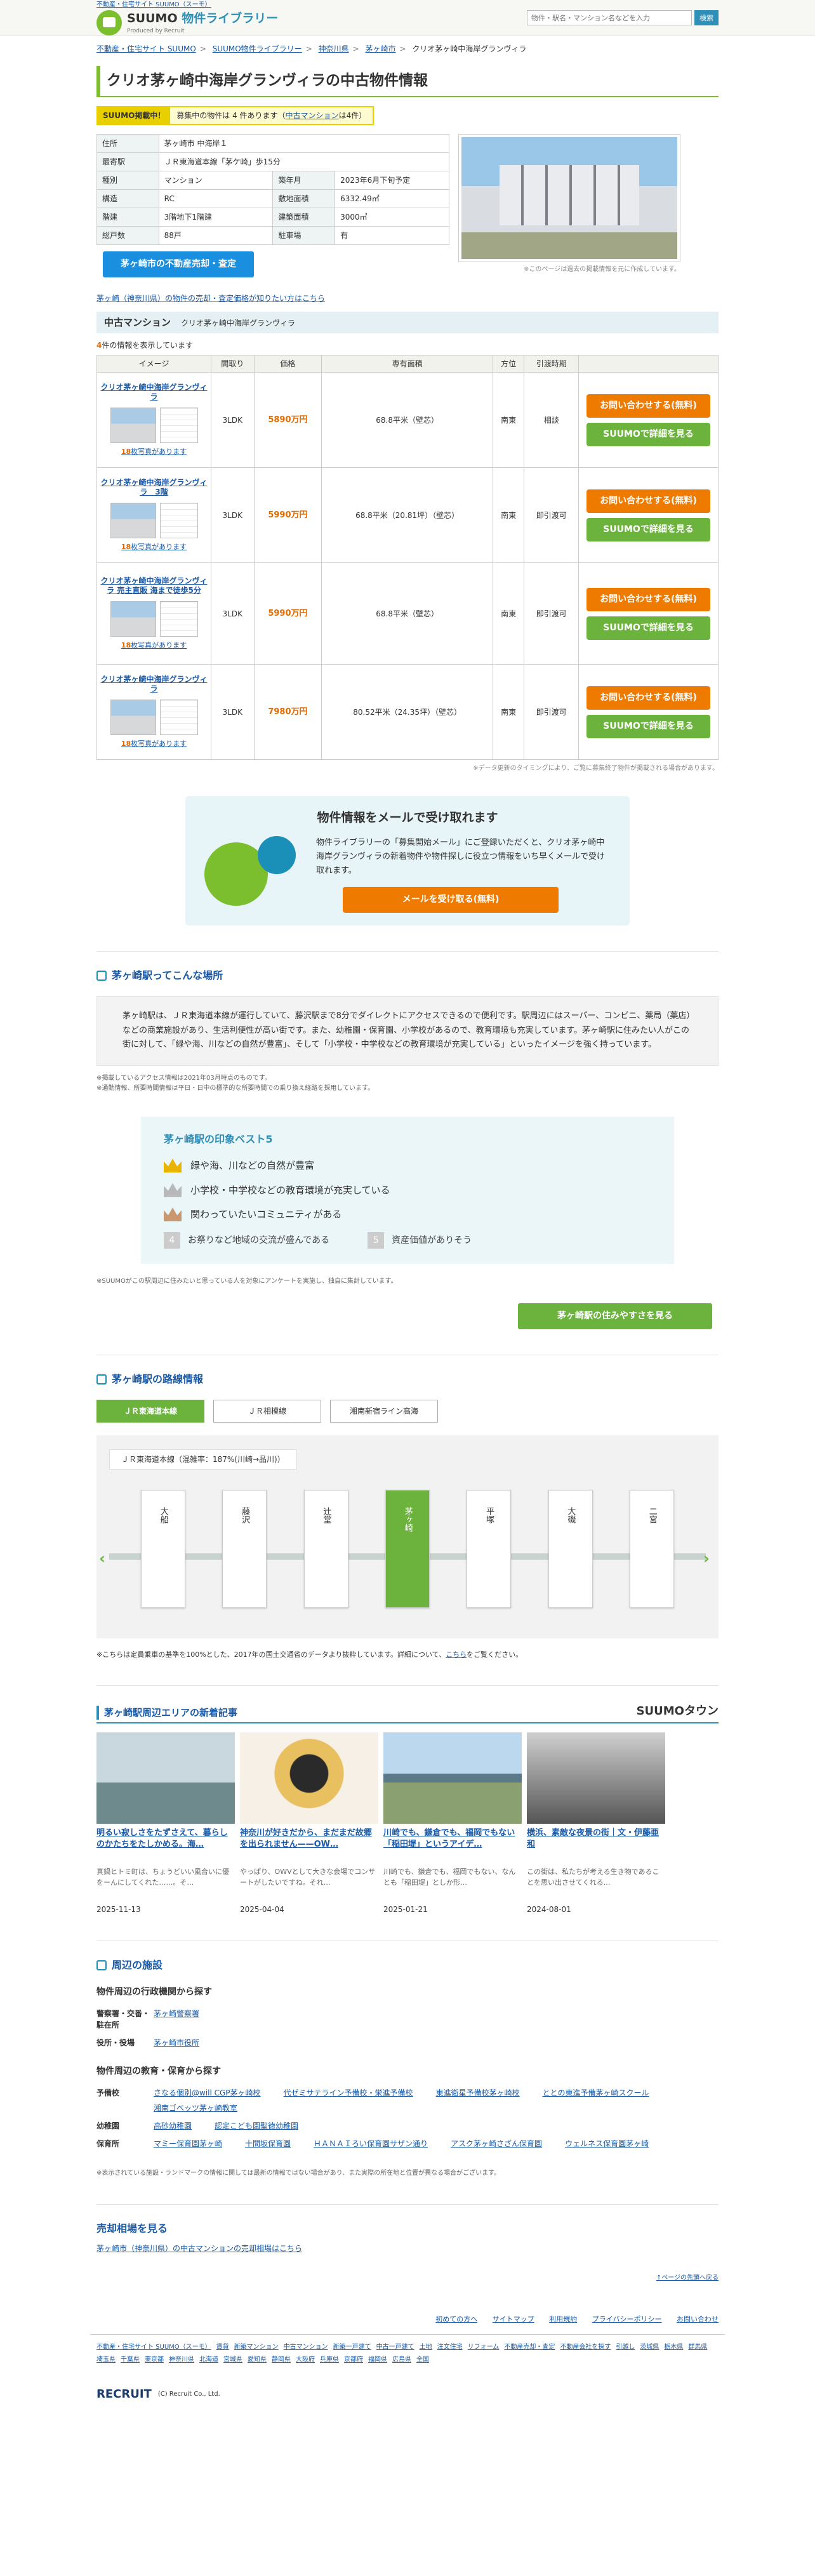 This screenshot has width=815, height=2576. Describe the element at coordinates (380, 48) in the screenshot. I see `breadcrumb-item: 茅ヶ崎市` at that location.